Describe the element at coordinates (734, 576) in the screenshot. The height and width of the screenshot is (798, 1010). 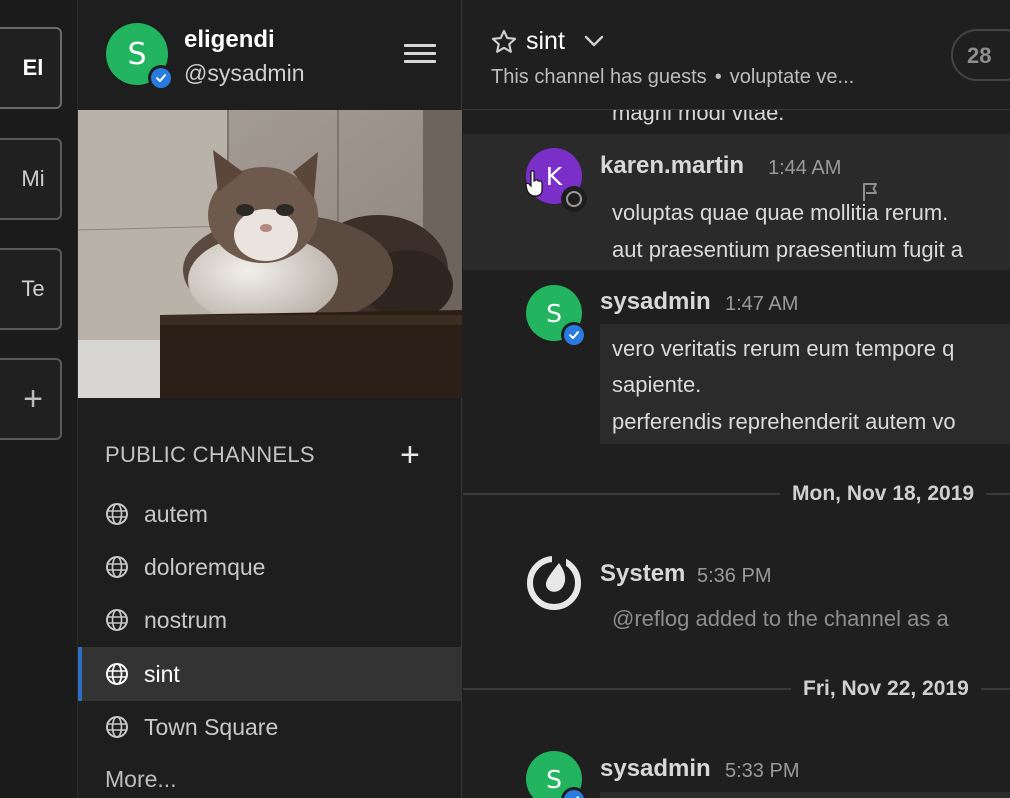
I see `post-time: 5:36 PM` at that location.